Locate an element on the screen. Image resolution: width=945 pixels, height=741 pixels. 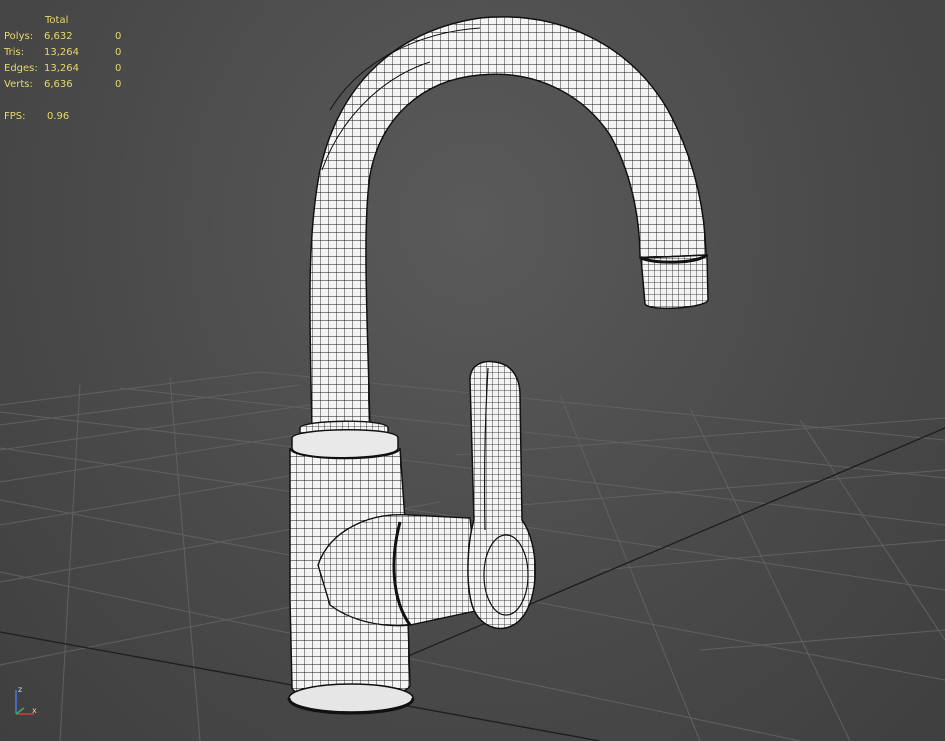
stats-header-total: Total is located at coordinates (57, 20).